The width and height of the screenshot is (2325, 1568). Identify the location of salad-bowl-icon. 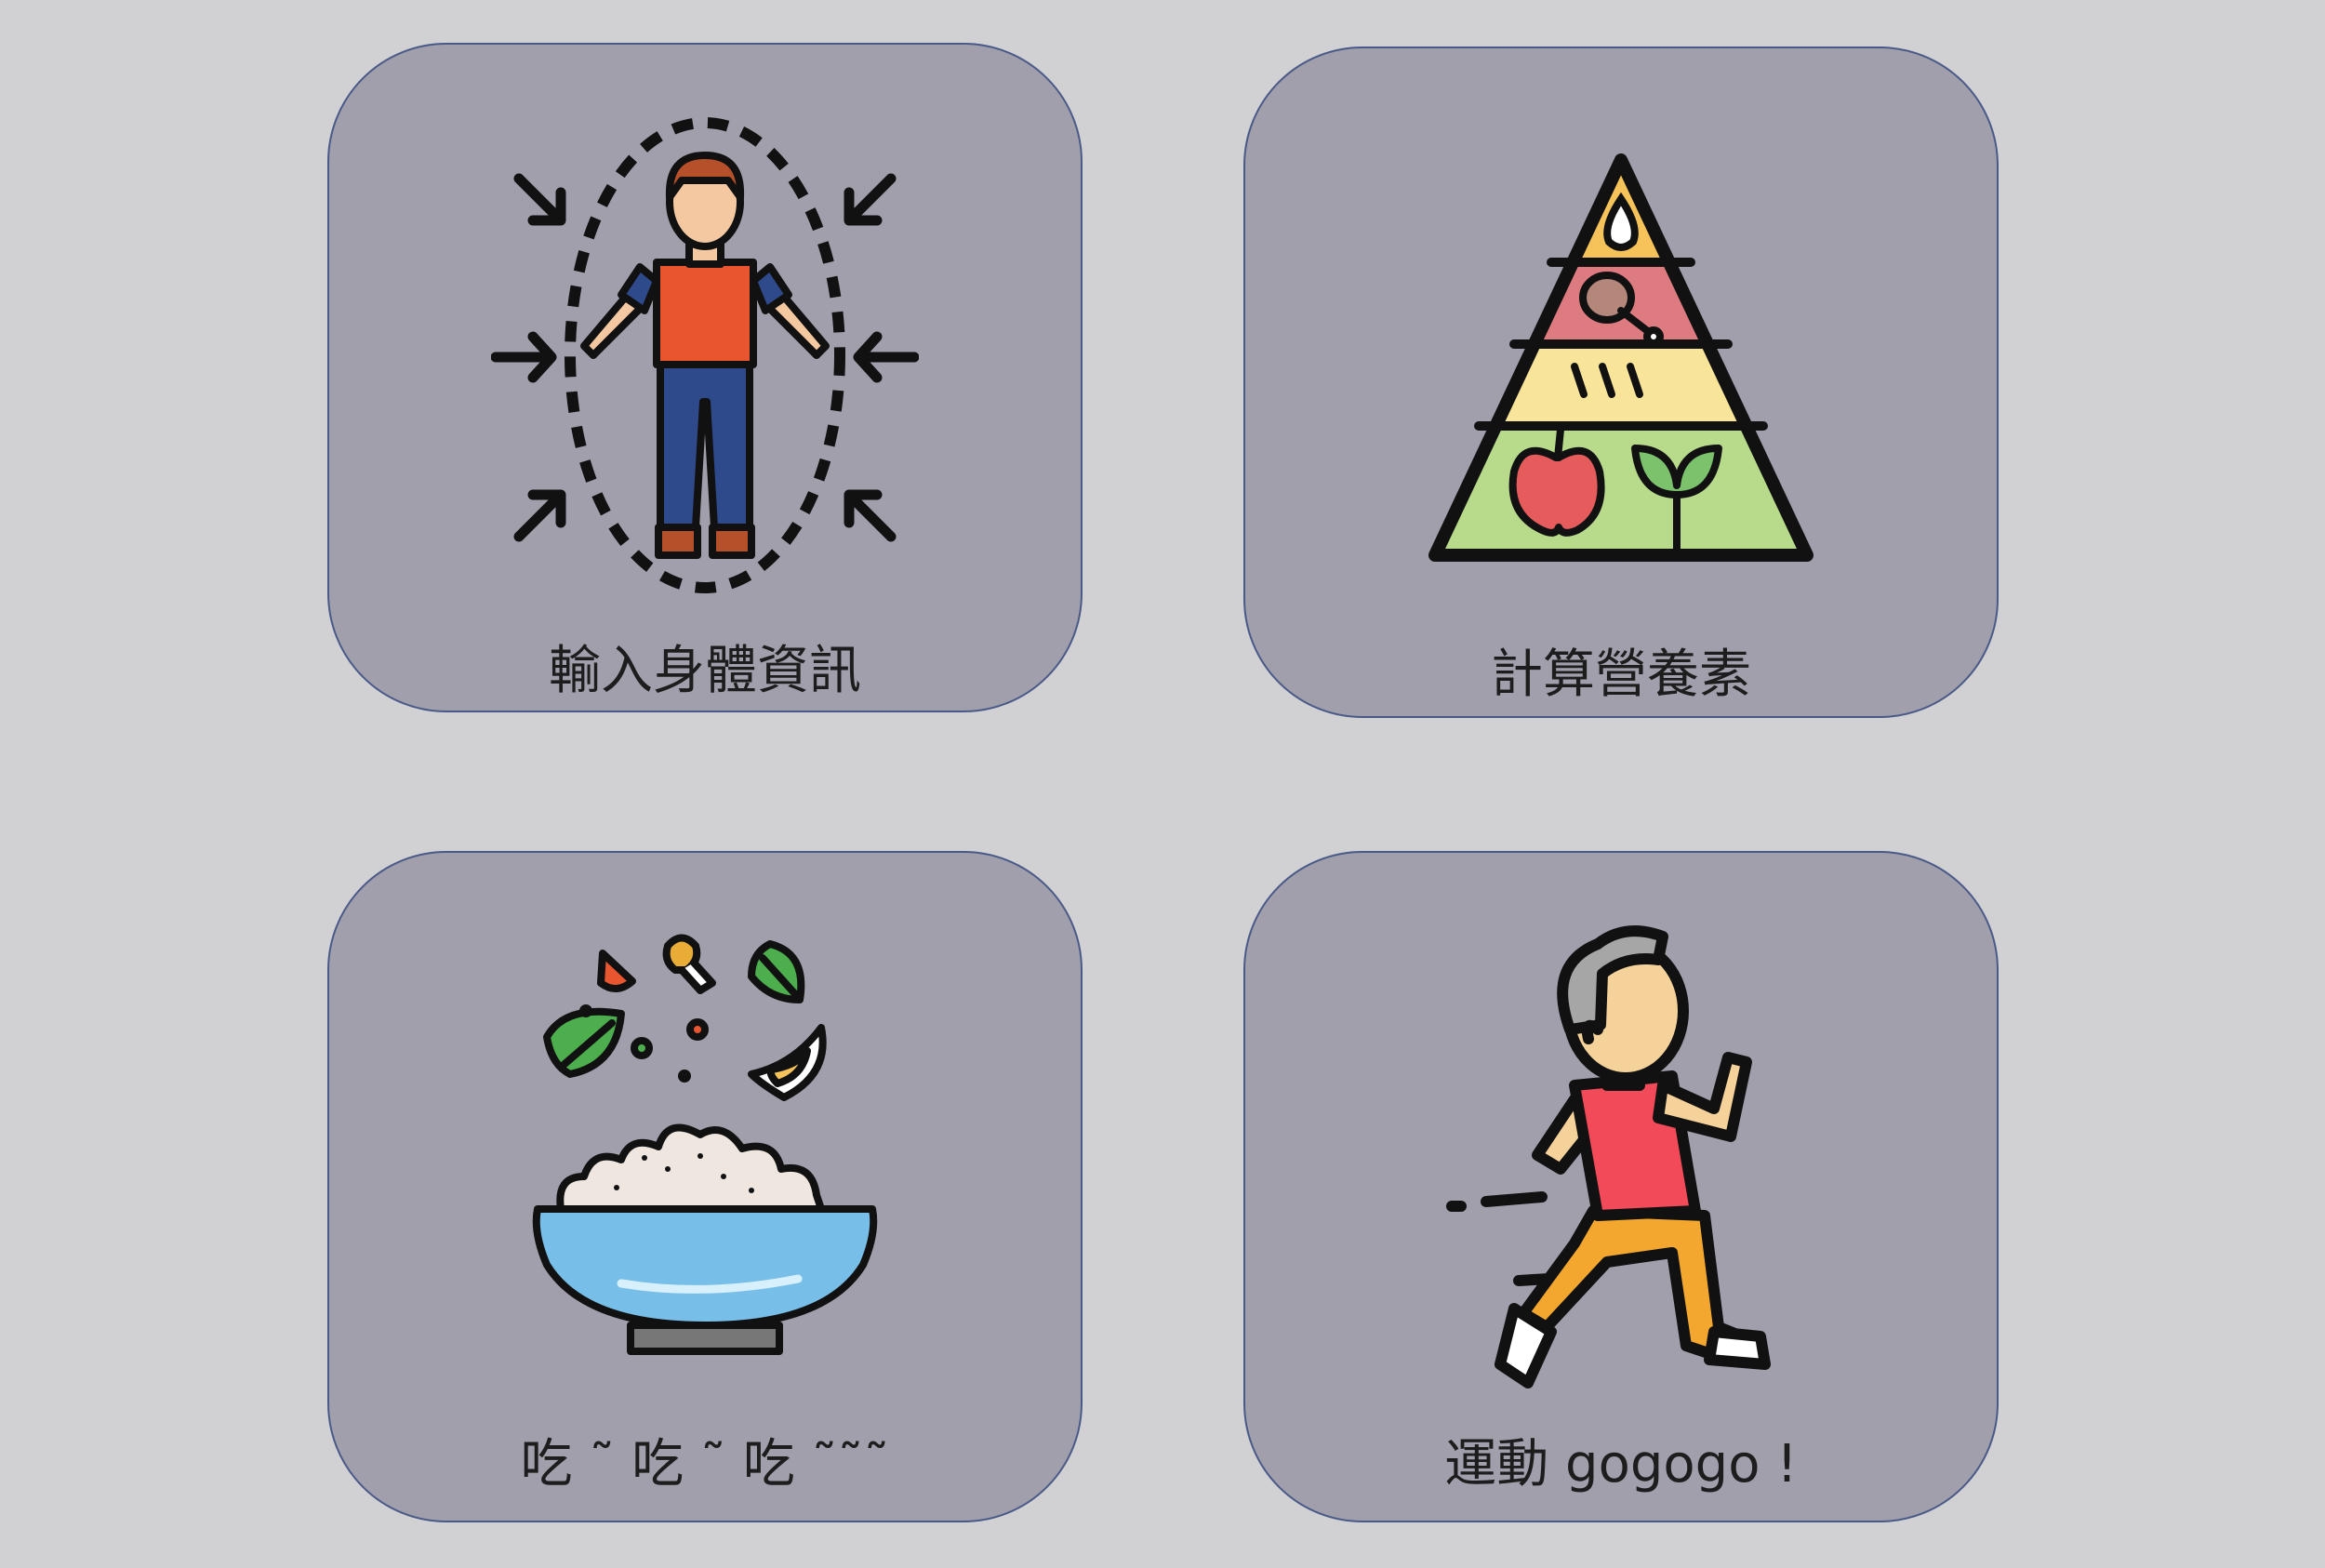
(705, 1144).